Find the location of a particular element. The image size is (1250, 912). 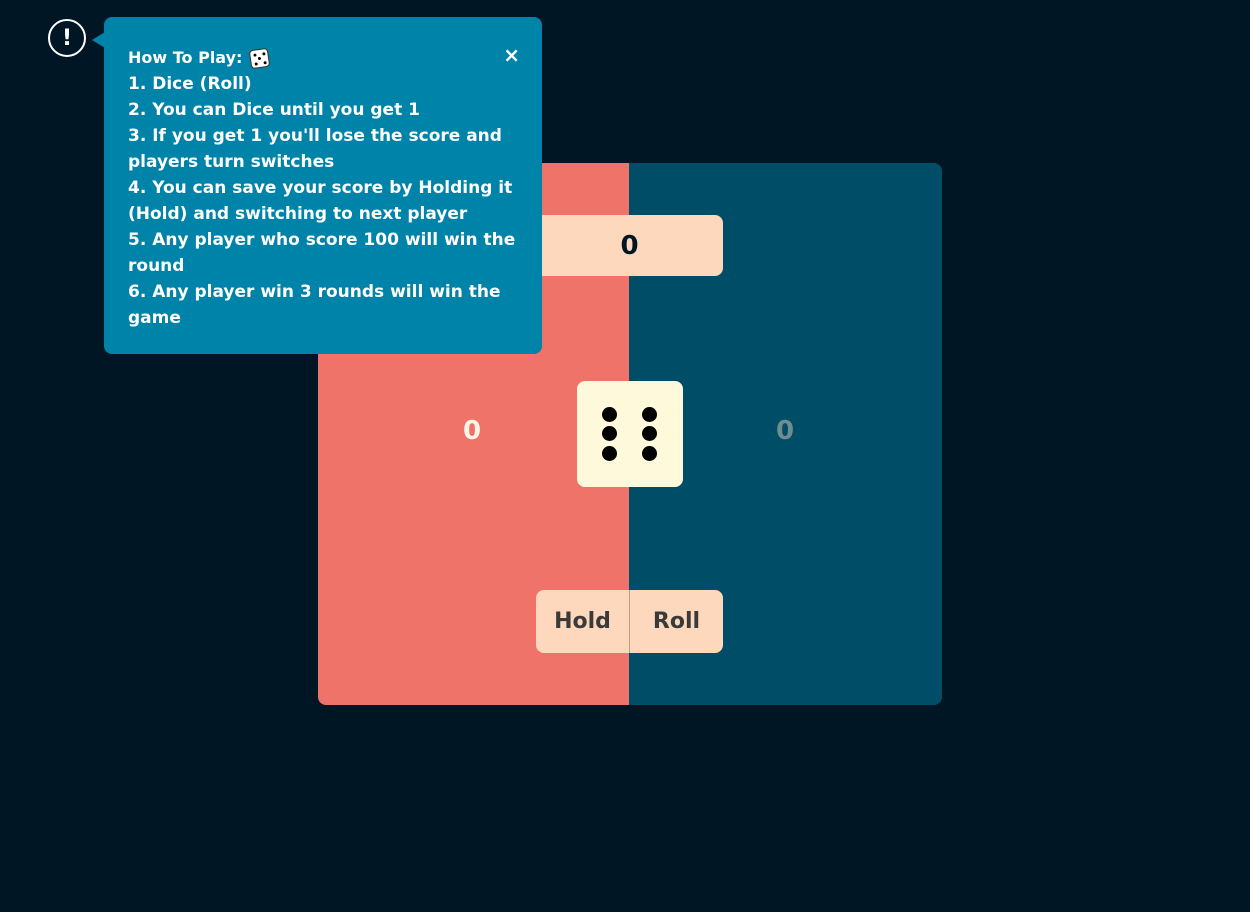

rule-item: 2. You can Dice until you get 1 is located at coordinates (274, 110).